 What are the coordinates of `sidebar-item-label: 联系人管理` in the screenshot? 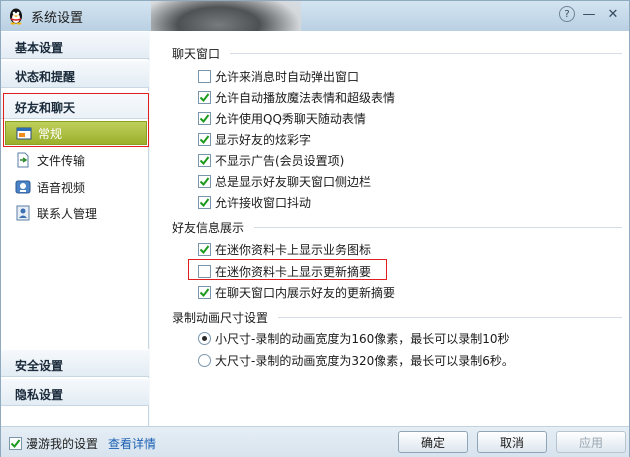 It's located at (67, 213).